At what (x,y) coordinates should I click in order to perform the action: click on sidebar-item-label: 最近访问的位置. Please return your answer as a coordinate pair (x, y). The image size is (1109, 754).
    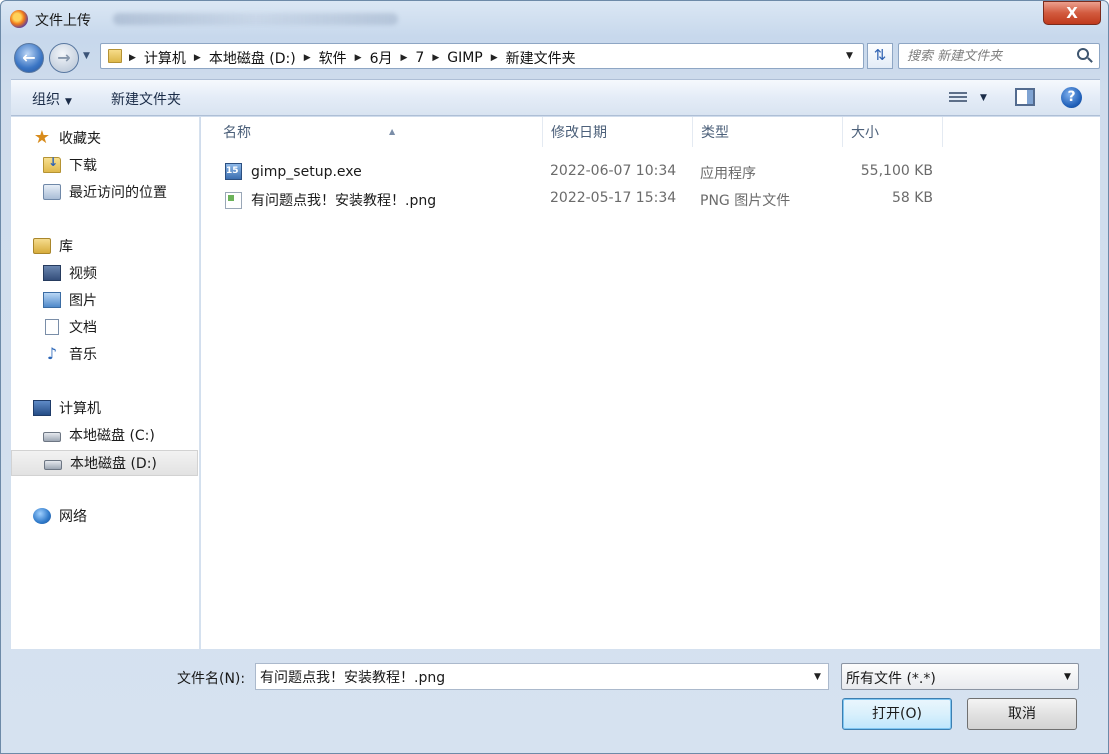
    Looking at the image, I should click on (118, 193).